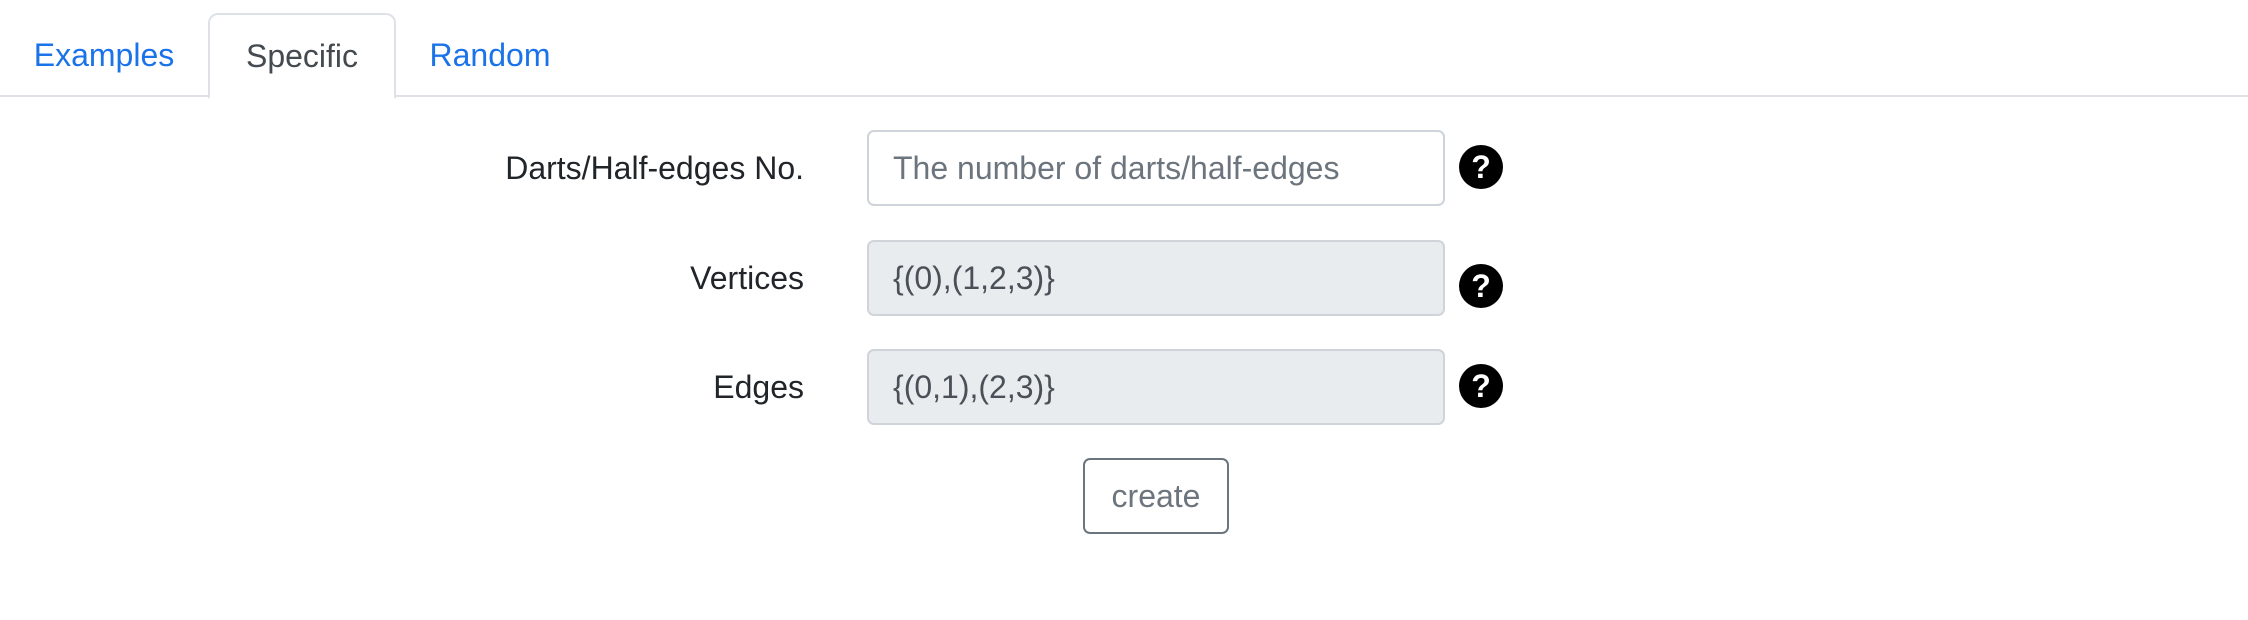  I want to click on tab-specific: Specific, so click(302, 56).